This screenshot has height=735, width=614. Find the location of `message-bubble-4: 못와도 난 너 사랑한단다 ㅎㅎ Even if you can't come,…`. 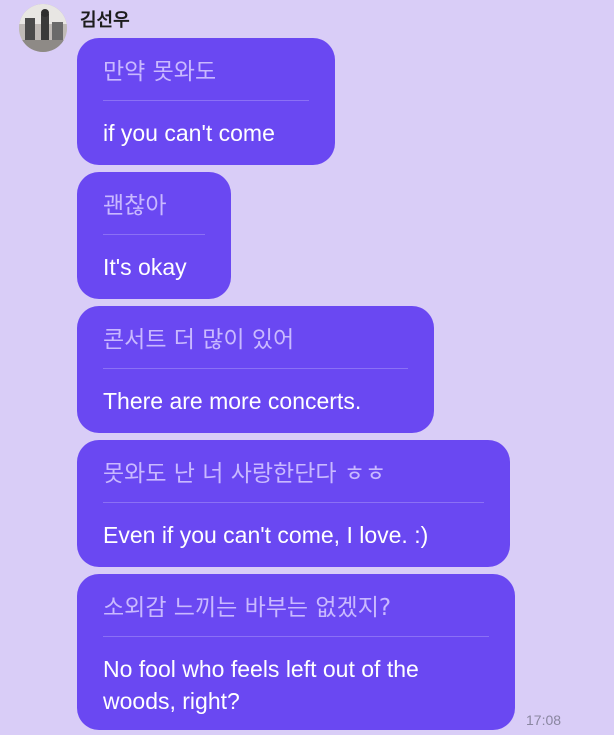

message-bubble-4: 못와도 난 너 사랑한단다 ㅎㅎ Even if you can't come,… is located at coordinates (293, 503).